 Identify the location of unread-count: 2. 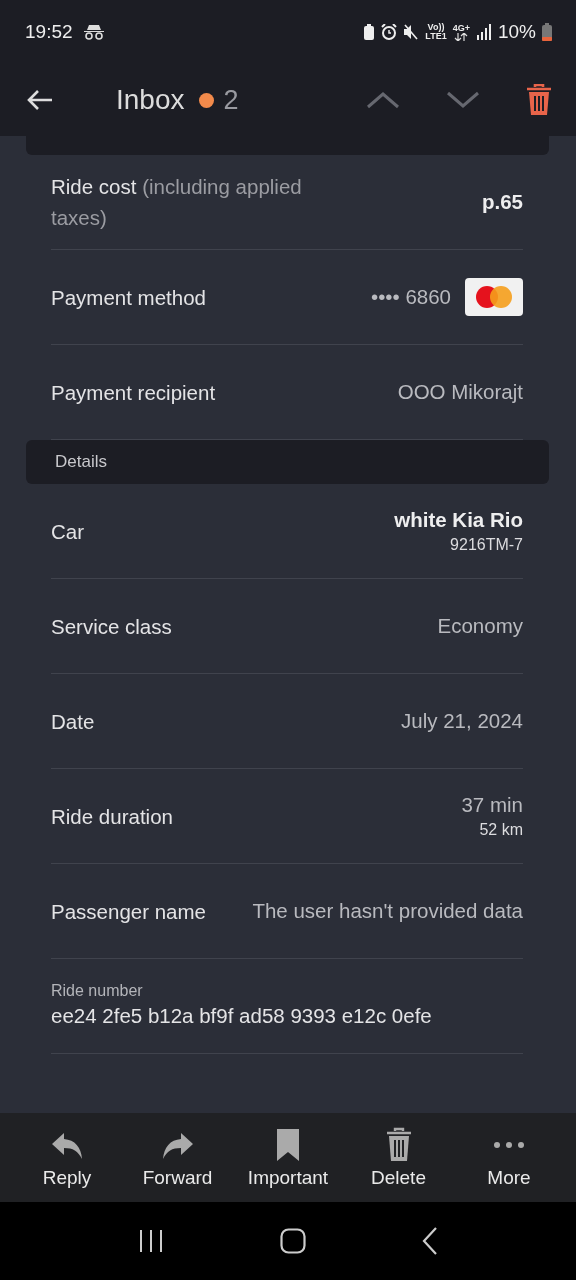
(231, 100).